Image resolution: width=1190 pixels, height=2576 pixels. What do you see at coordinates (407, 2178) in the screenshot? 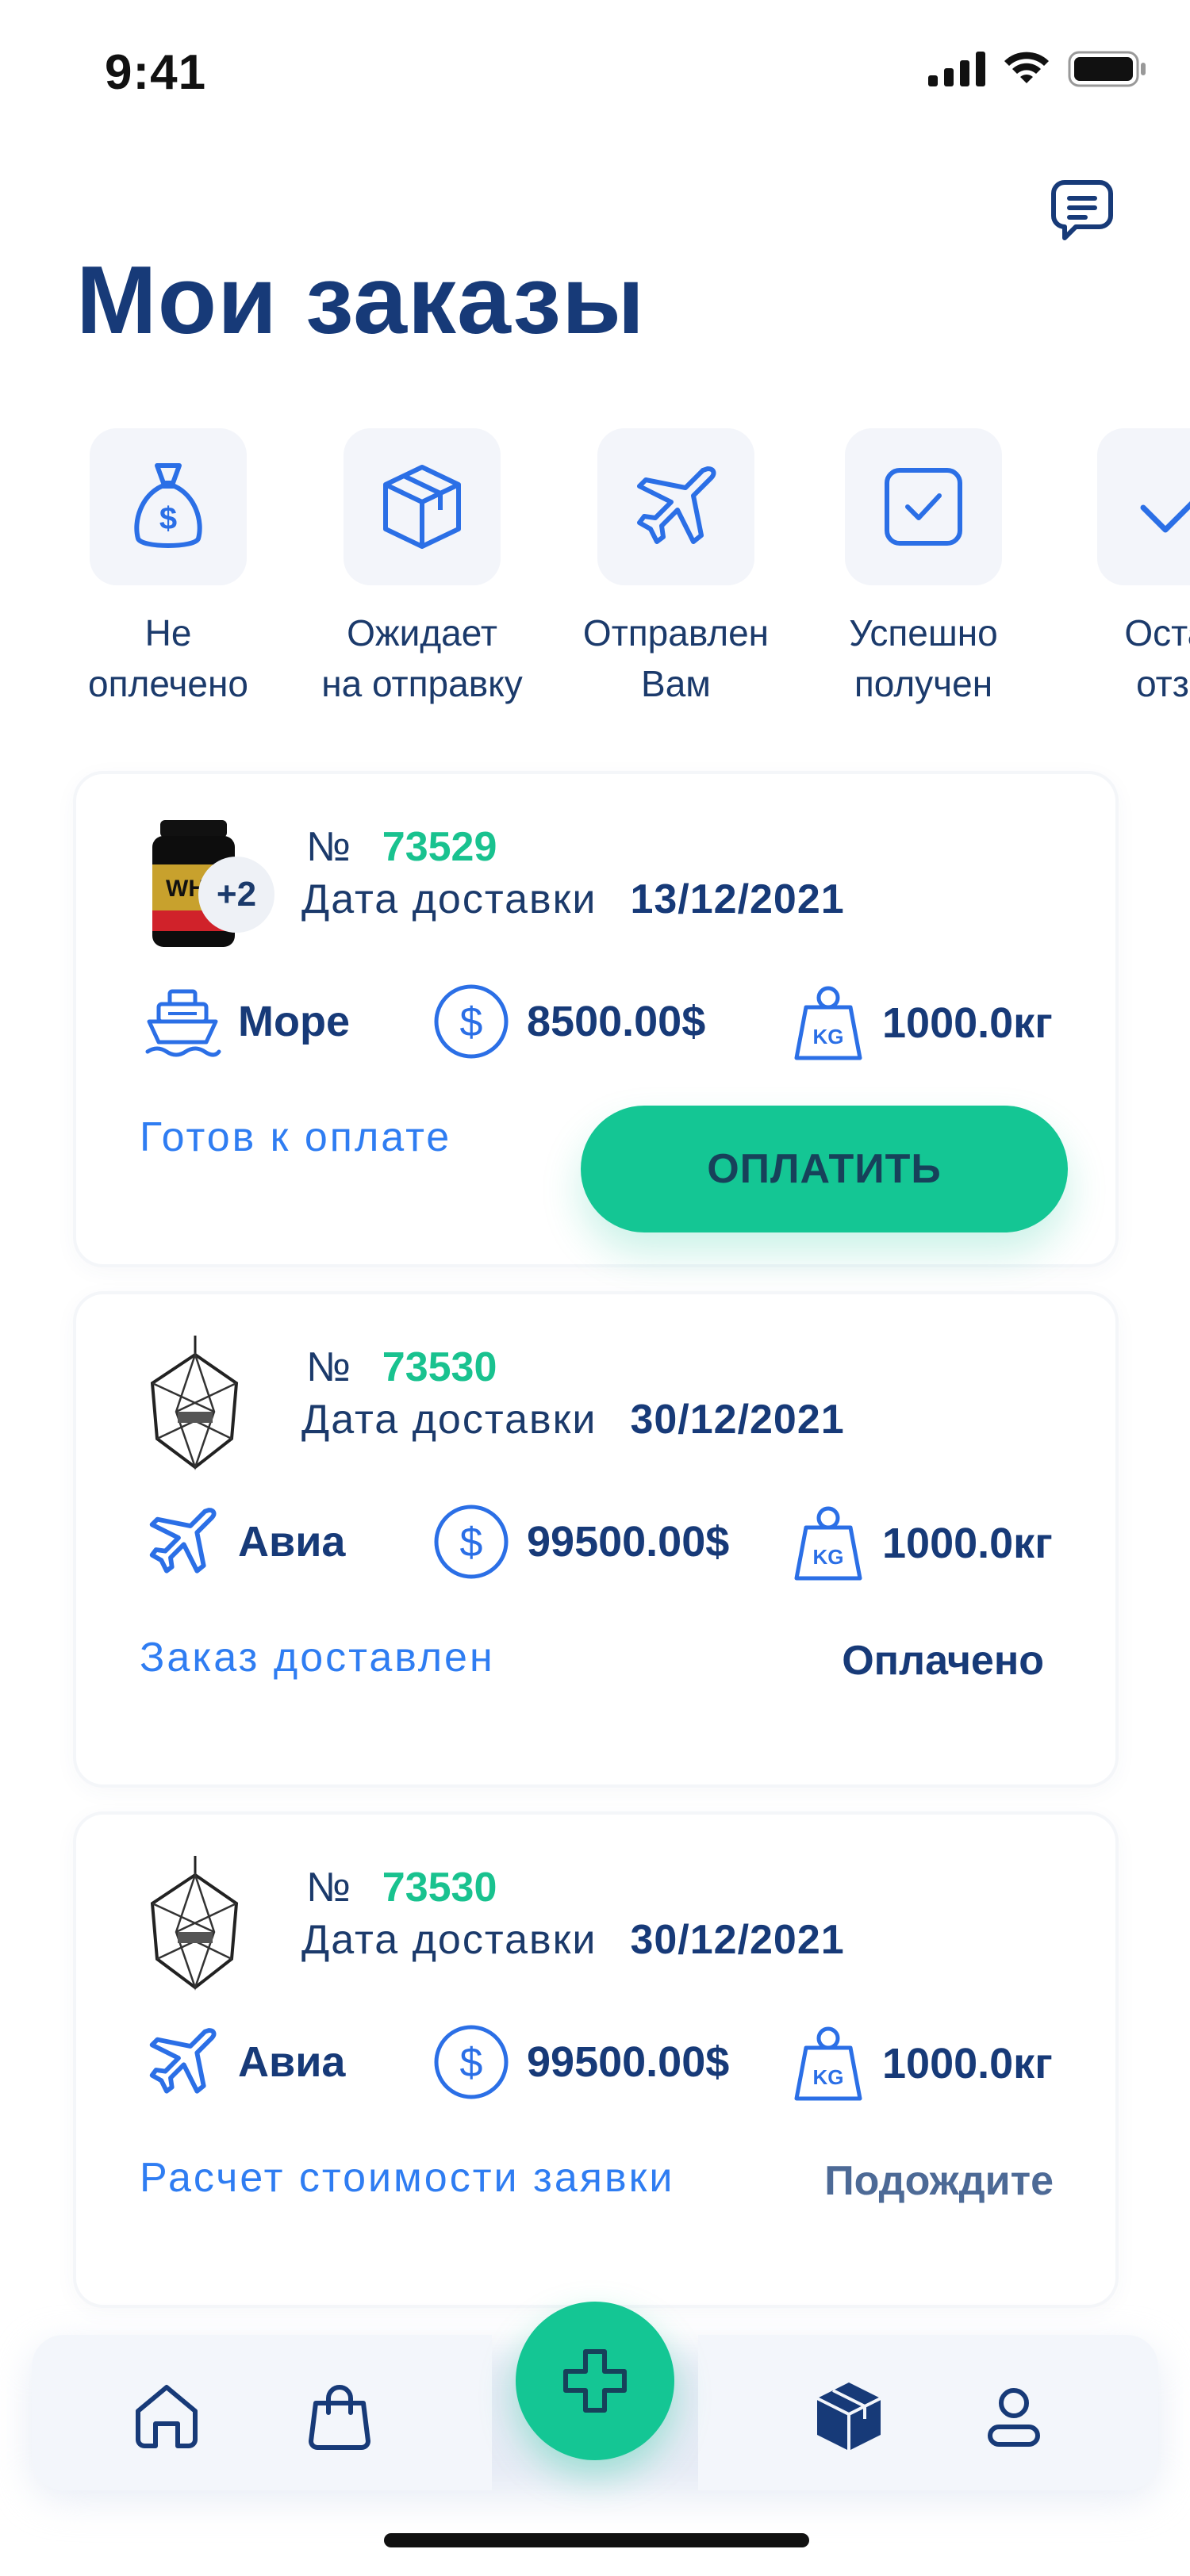
I see `order-status: Расчет стоимости заявки` at bounding box center [407, 2178].